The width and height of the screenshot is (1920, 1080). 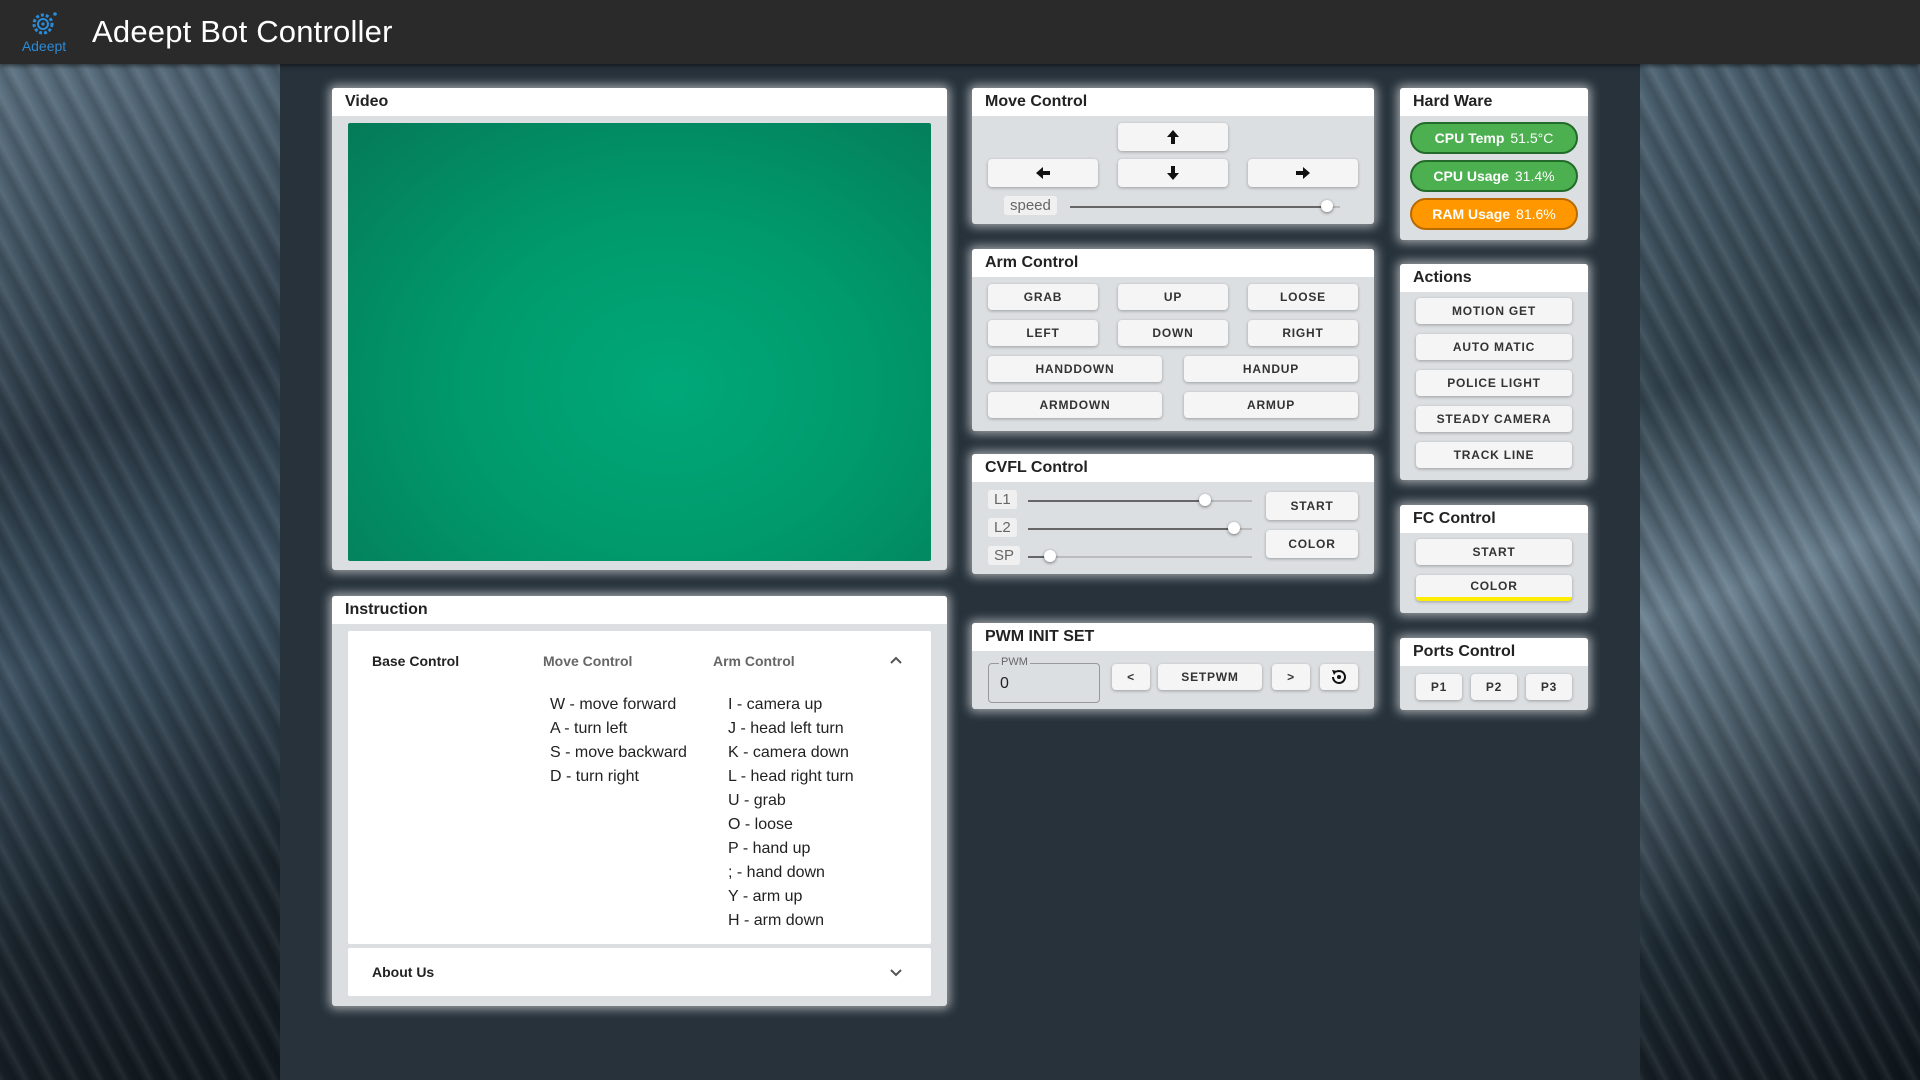 What do you see at coordinates (242, 31) in the screenshot?
I see `app-title: Adeept Bot Controller` at bounding box center [242, 31].